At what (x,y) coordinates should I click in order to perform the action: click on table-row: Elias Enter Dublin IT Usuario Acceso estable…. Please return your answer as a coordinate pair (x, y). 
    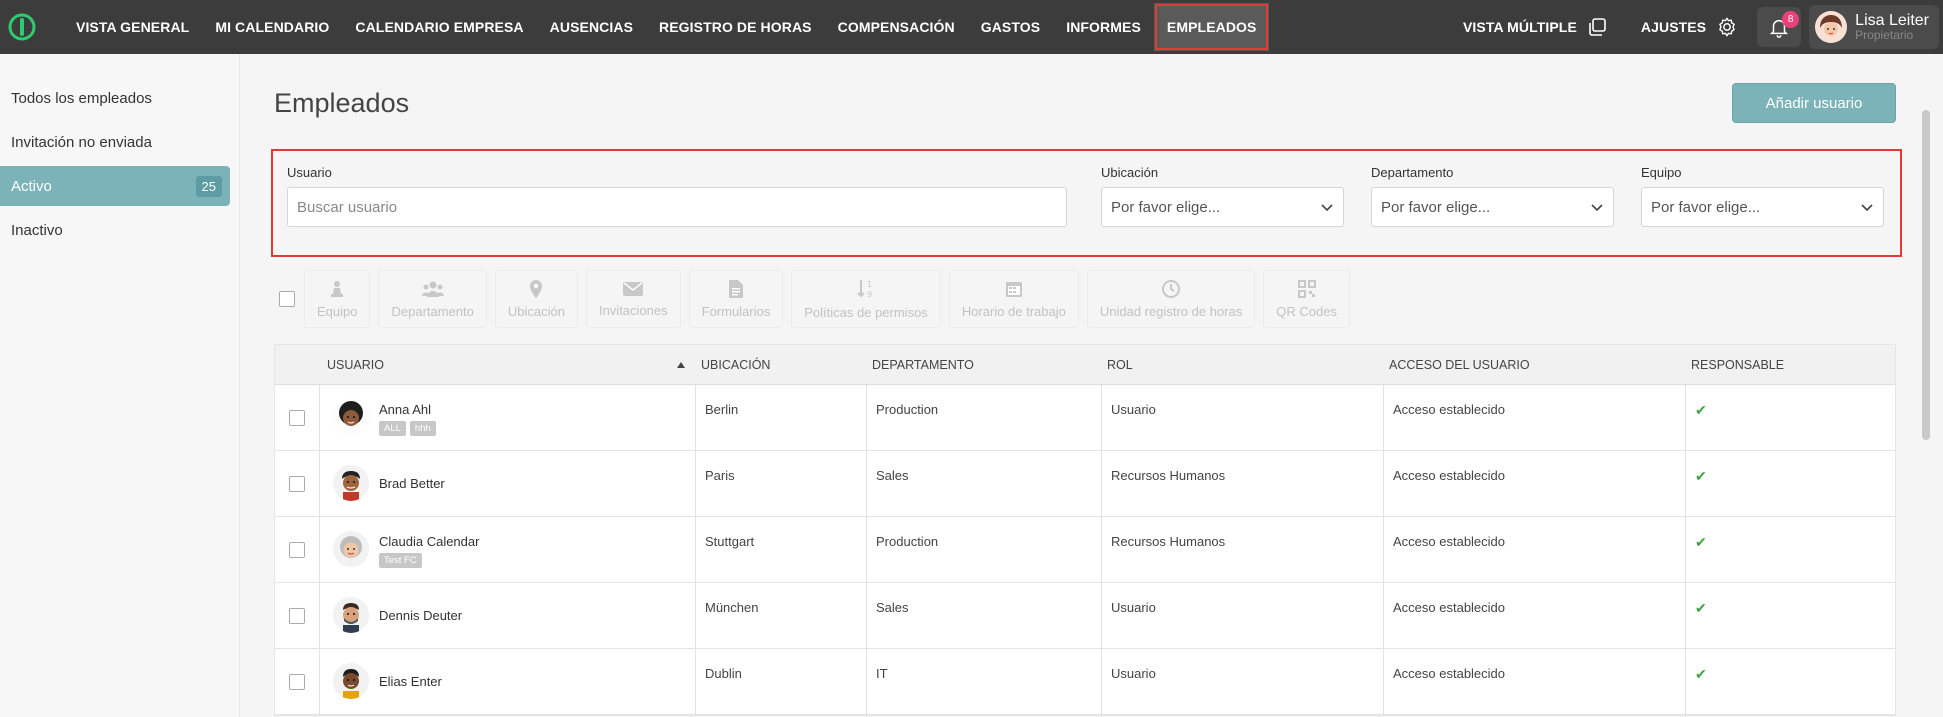
    Looking at the image, I should click on (1085, 682).